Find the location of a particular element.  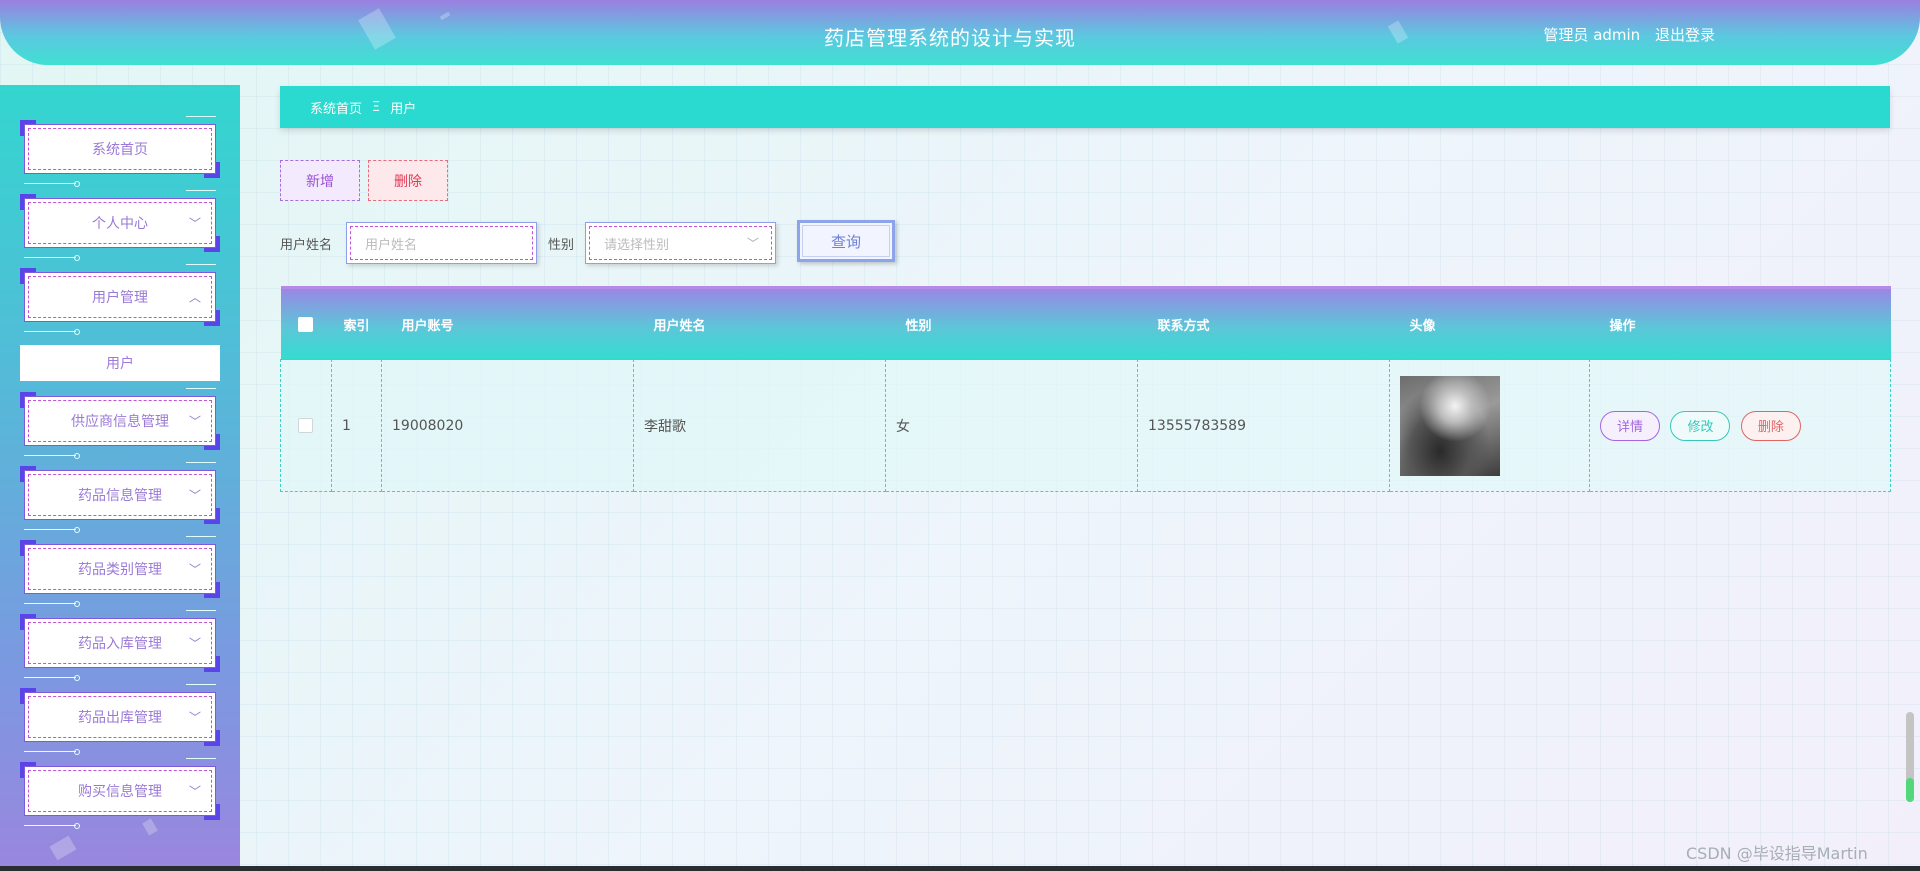

menu-inner: 供应商信息管理 ﹀ is located at coordinates (120, 421).